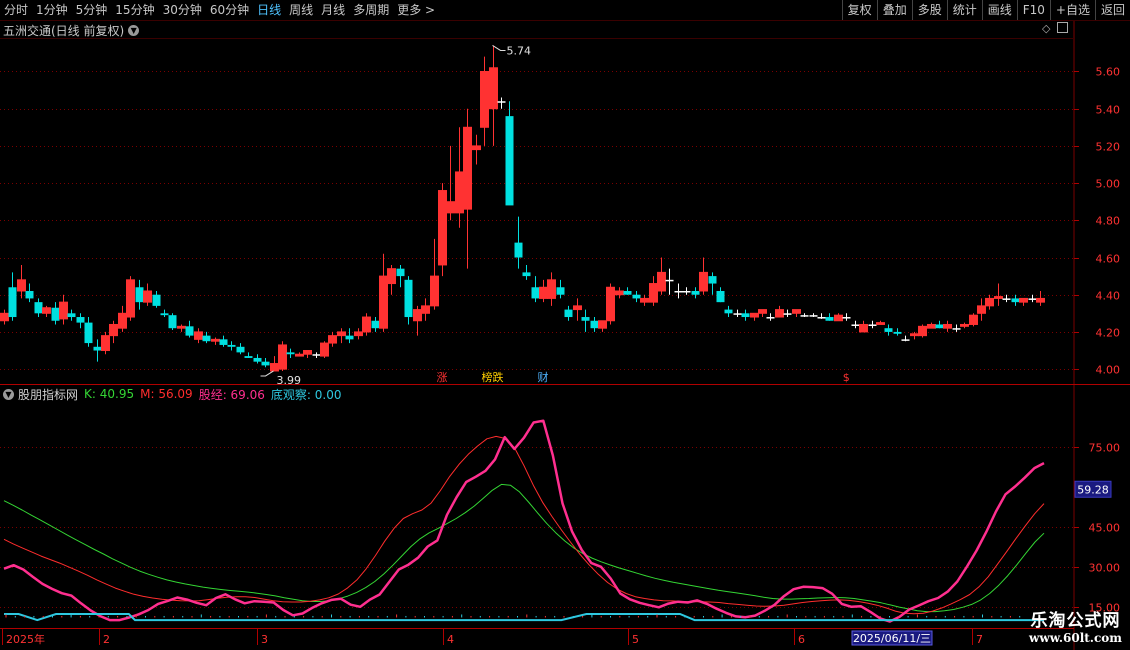 The image size is (1130, 650). What do you see at coordinates (1108, 110) in the screenshot?
I see `price-tick-label: 5.40` at bounding box center [1108, 110].